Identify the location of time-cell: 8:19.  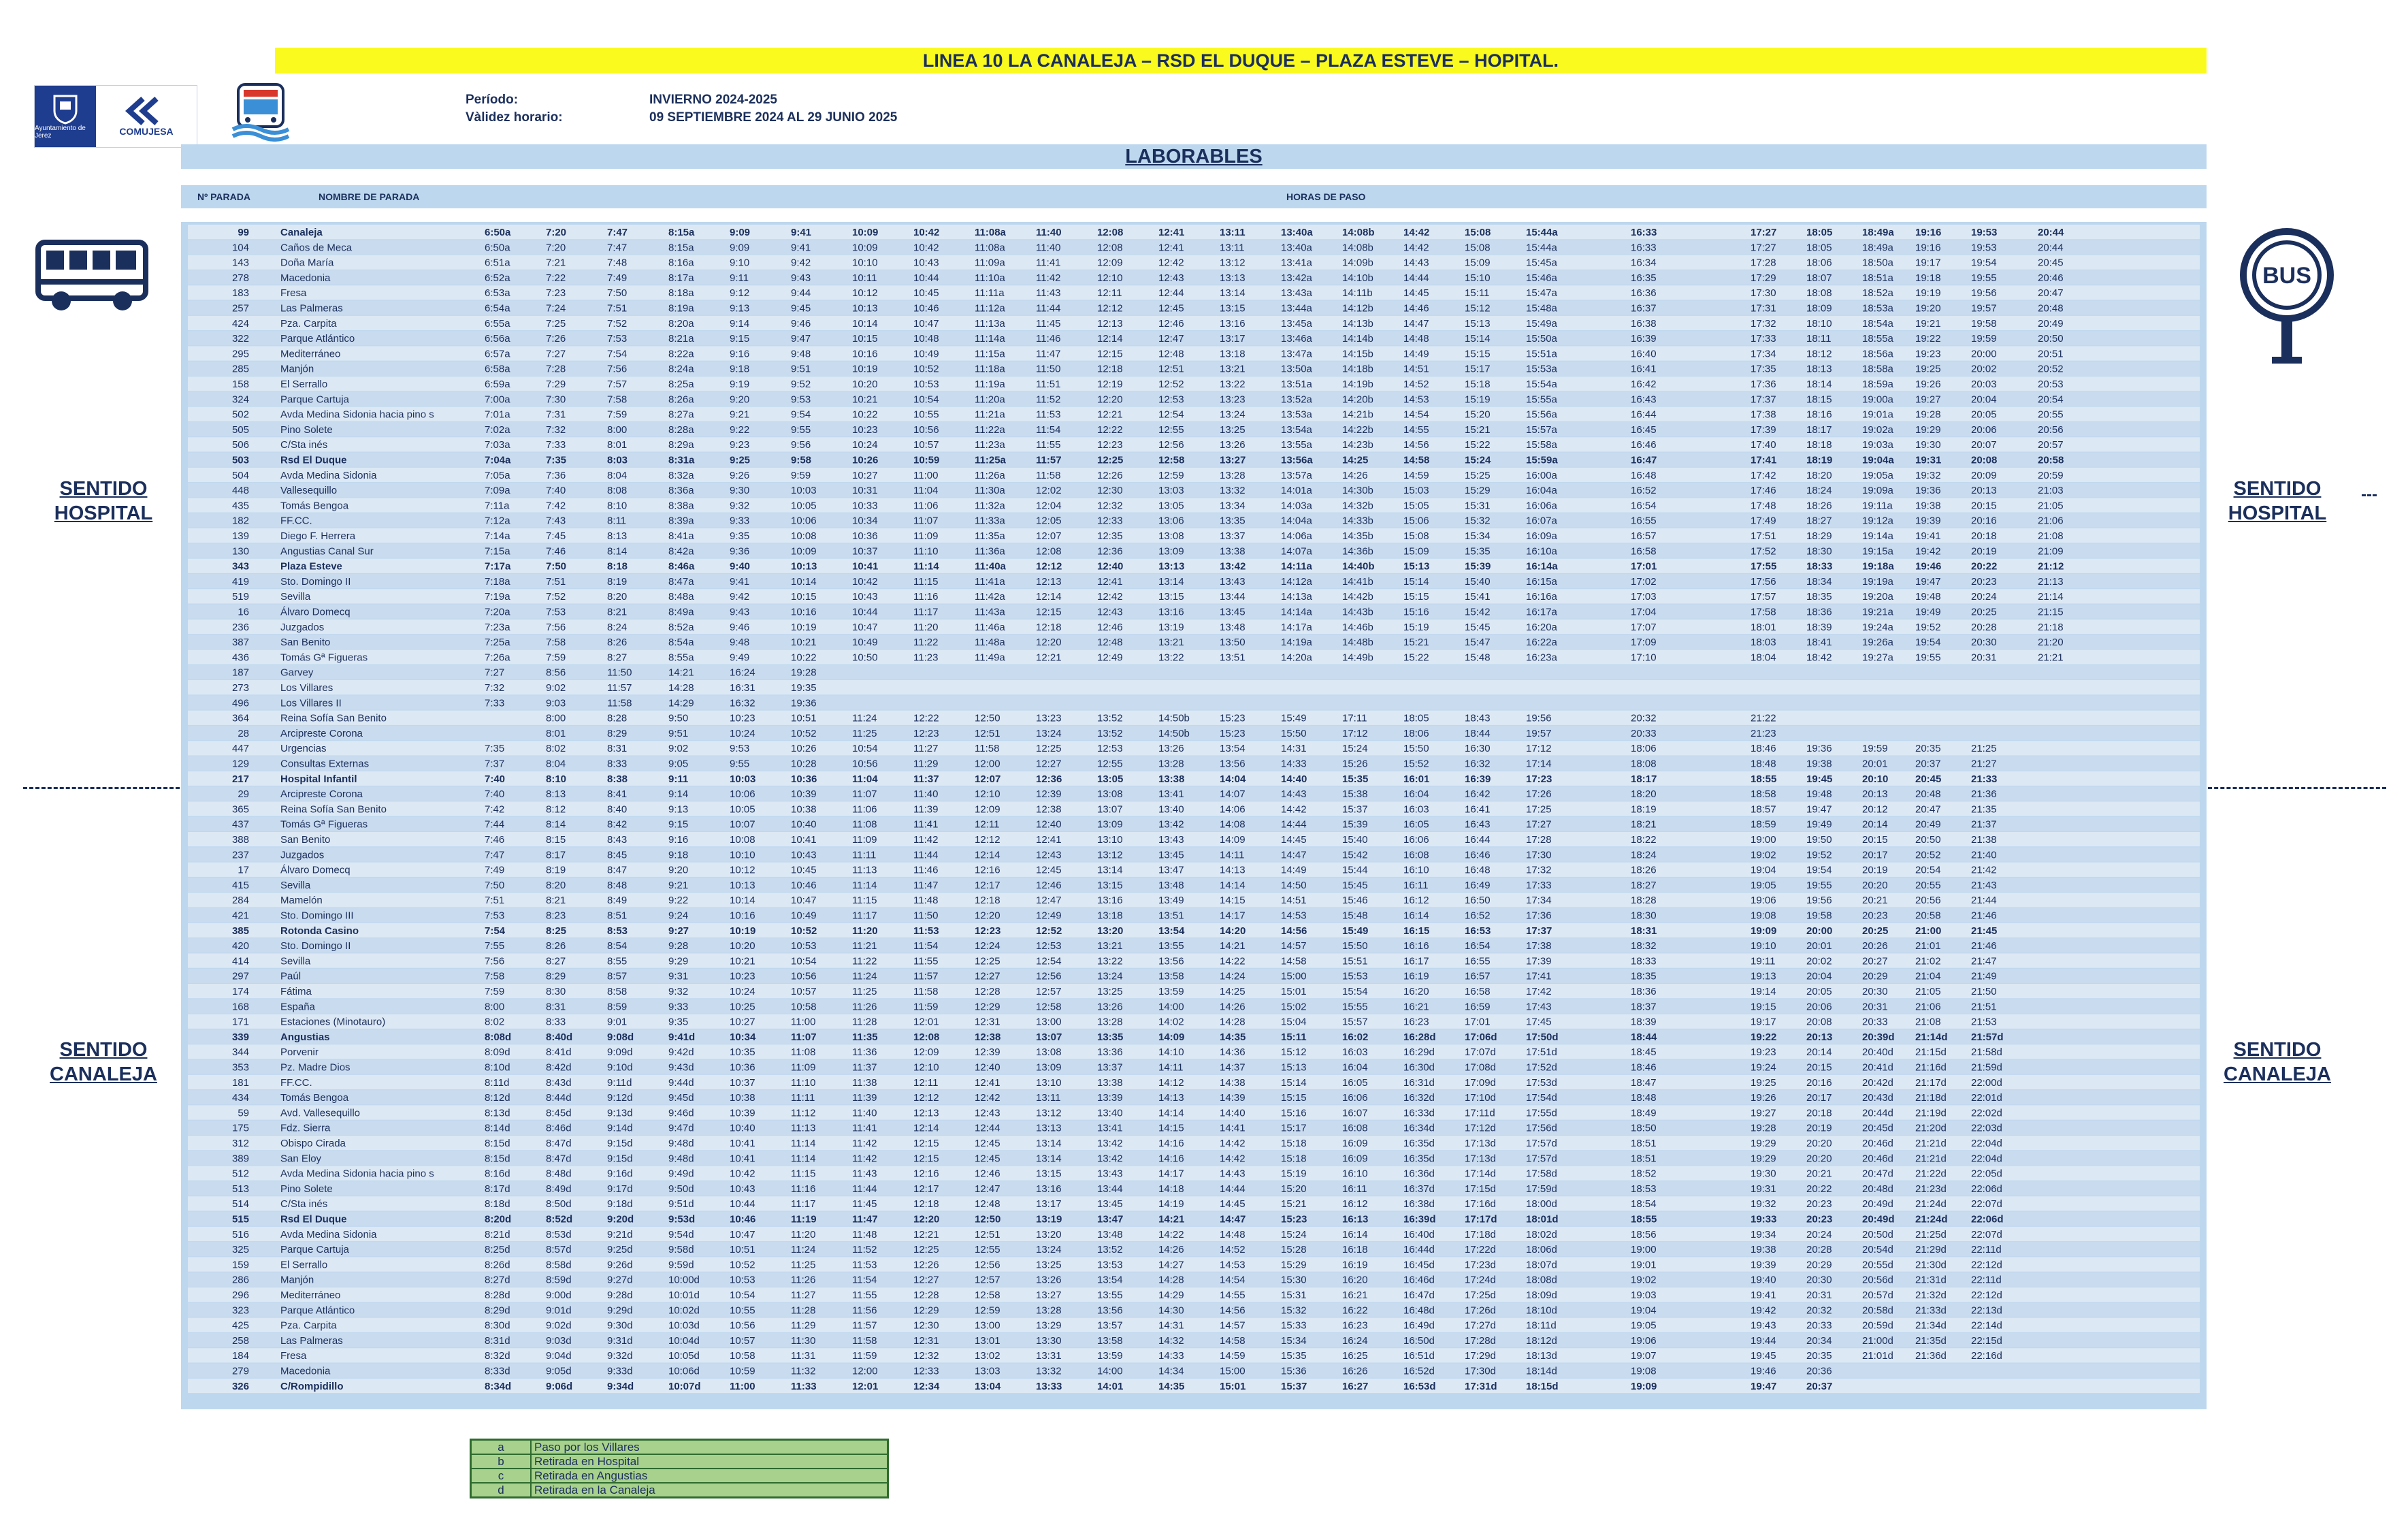
(556, 870).